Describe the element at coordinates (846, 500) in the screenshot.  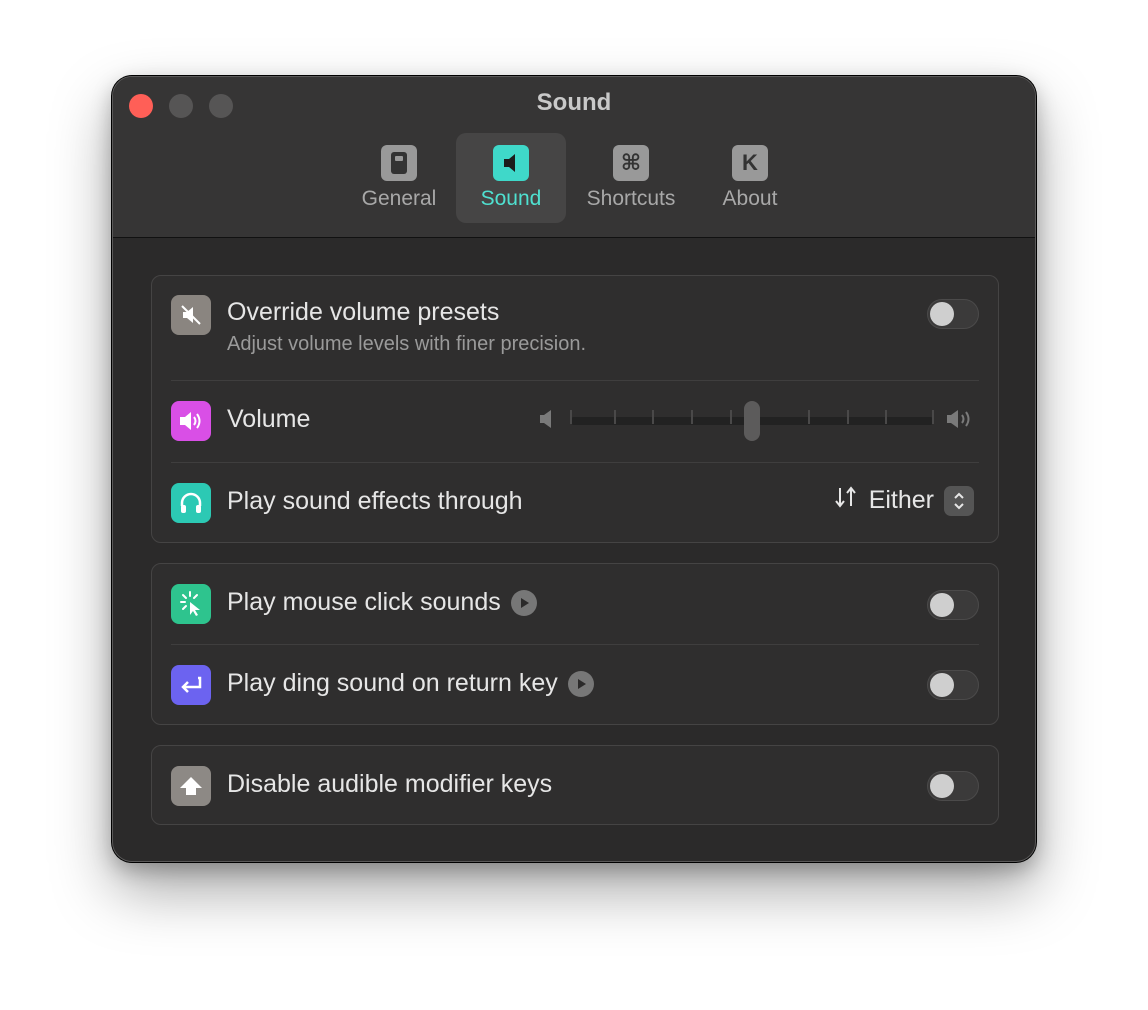
I see `switch-arrows-icon` at that location.